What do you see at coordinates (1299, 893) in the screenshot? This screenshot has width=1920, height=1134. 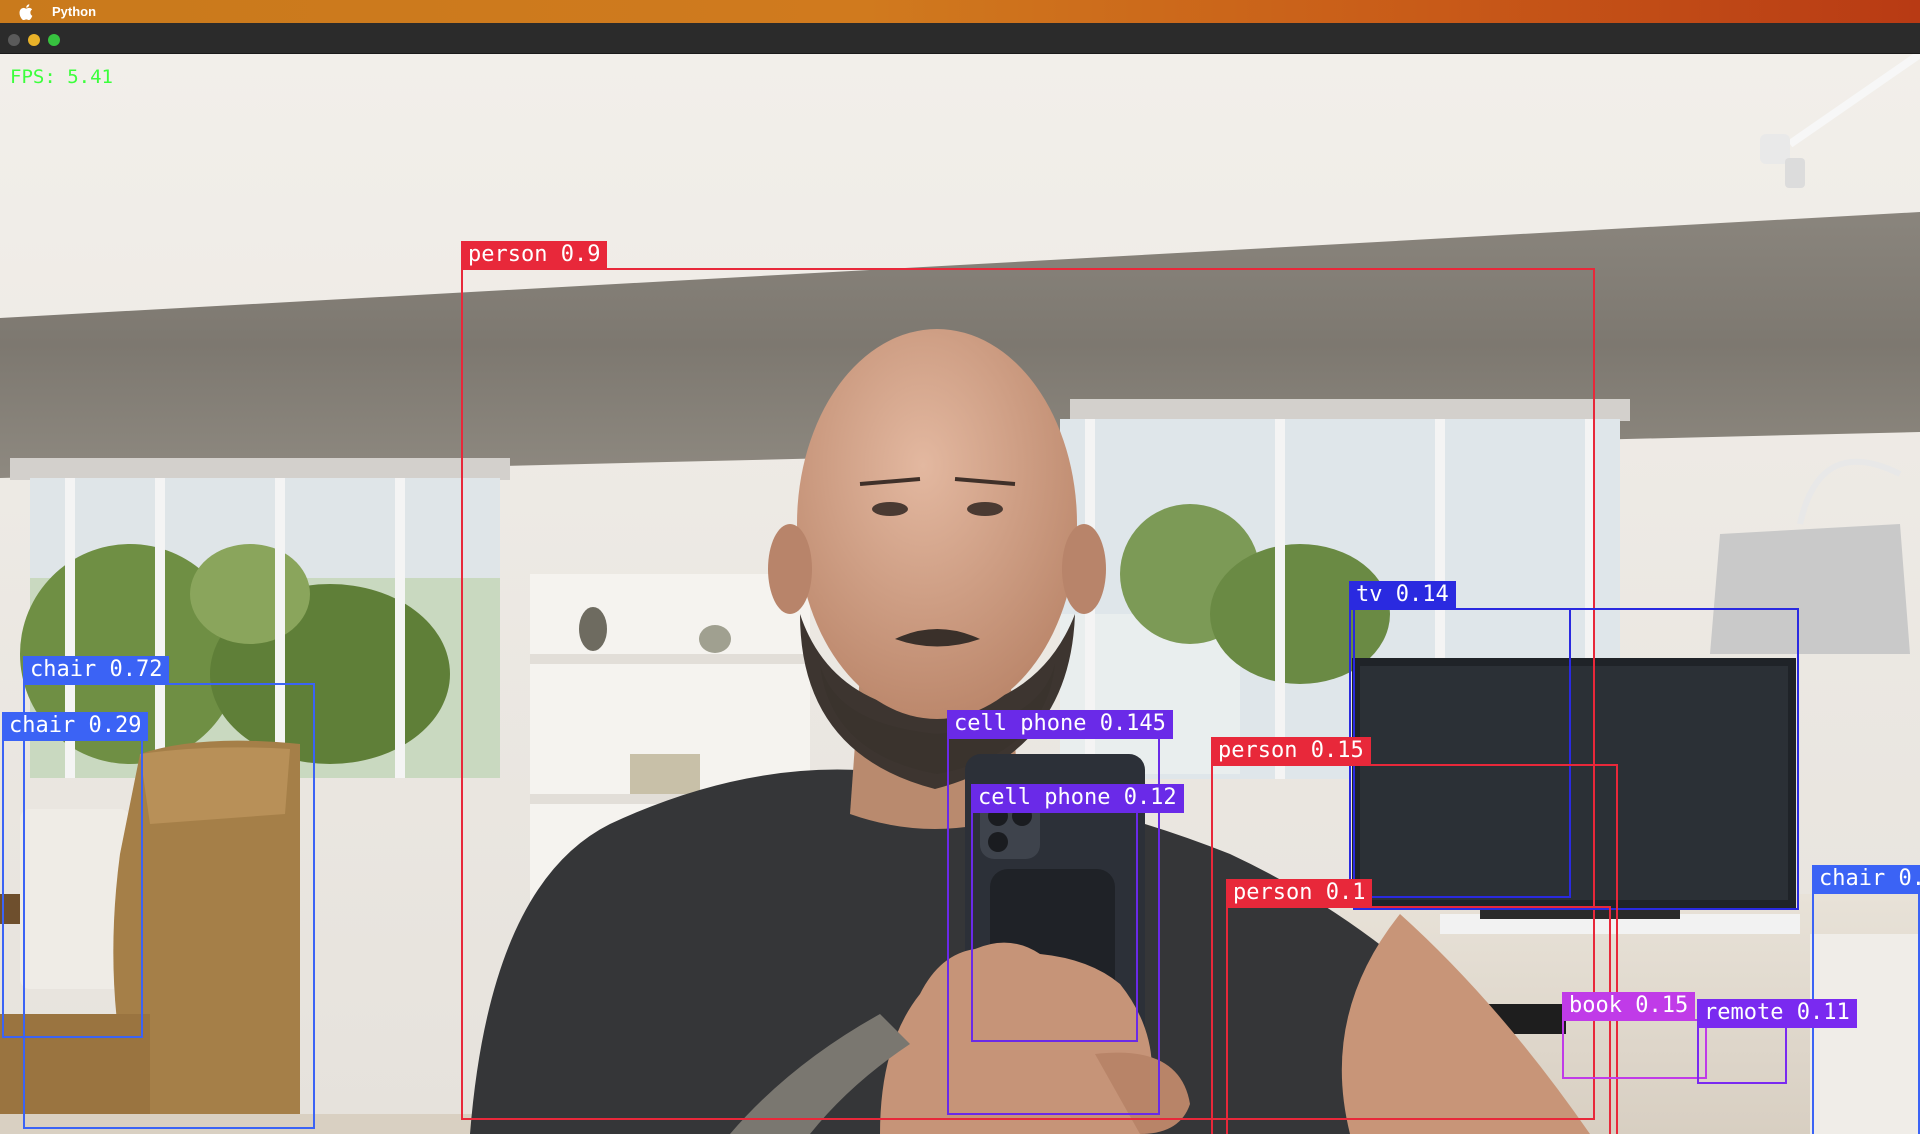 I see `detection-label: person 0.1` at bounding box center [1299, 893].